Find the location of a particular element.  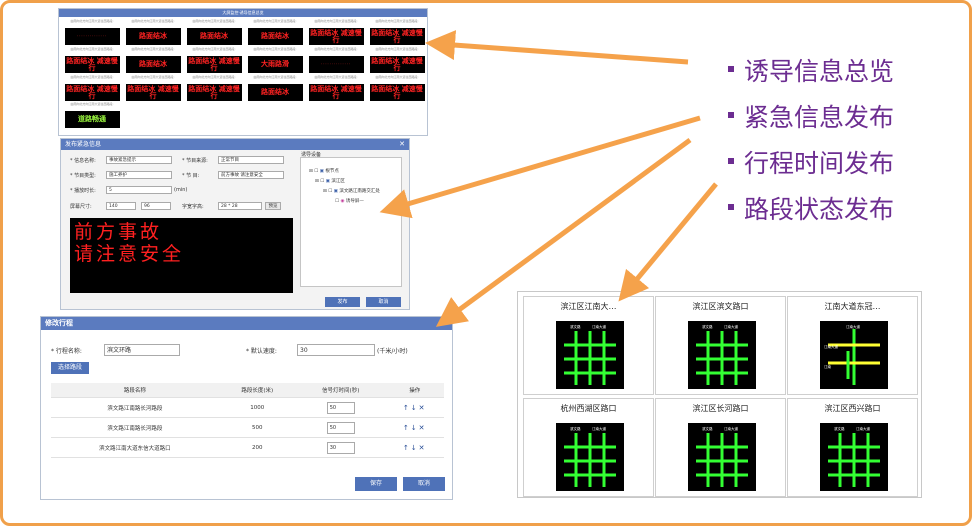

arrow-to-publish is located at coordinates (540, 167).